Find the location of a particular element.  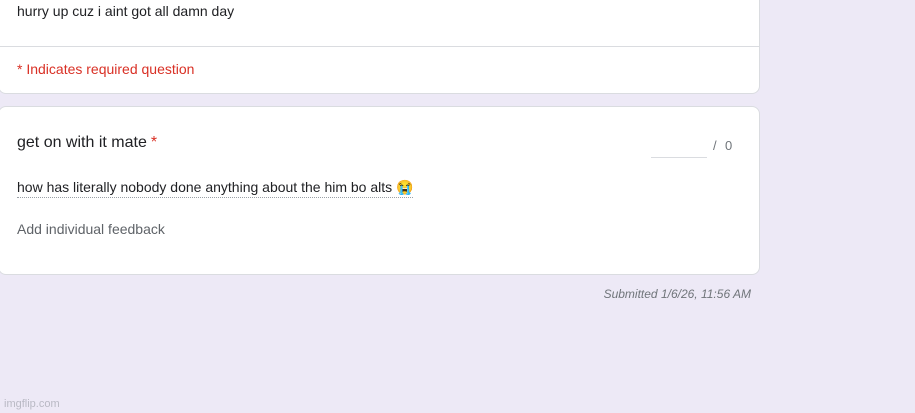

imgflip-watermark: imgflip.com is located at coordinates (32, 404).